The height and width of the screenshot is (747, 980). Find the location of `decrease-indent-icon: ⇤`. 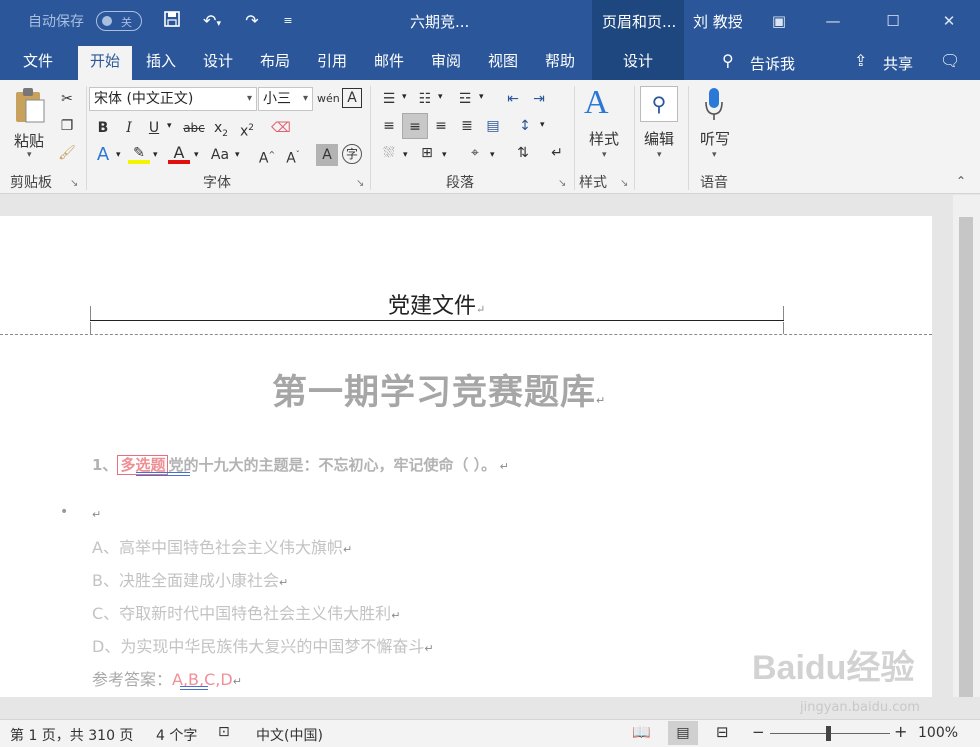

decrease-indent-icon: ⇤ is located at coordinates (513, 99).